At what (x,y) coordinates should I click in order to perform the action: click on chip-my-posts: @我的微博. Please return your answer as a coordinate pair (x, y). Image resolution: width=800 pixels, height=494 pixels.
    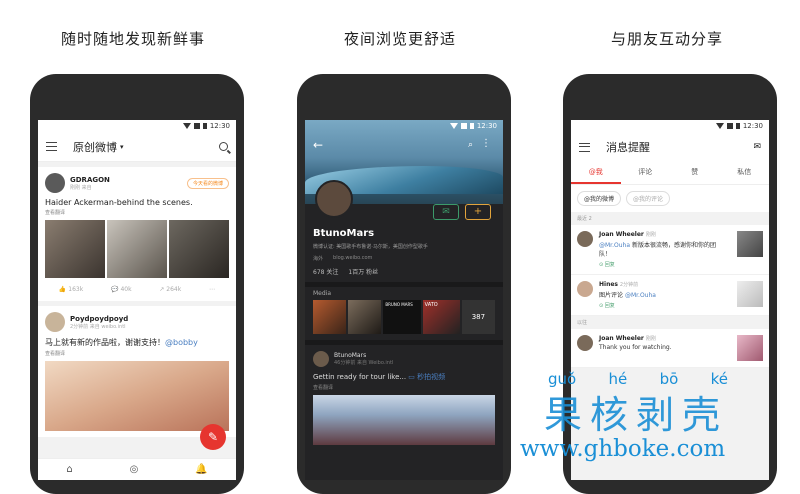
    Looking at the image, I should click on (599, 198).